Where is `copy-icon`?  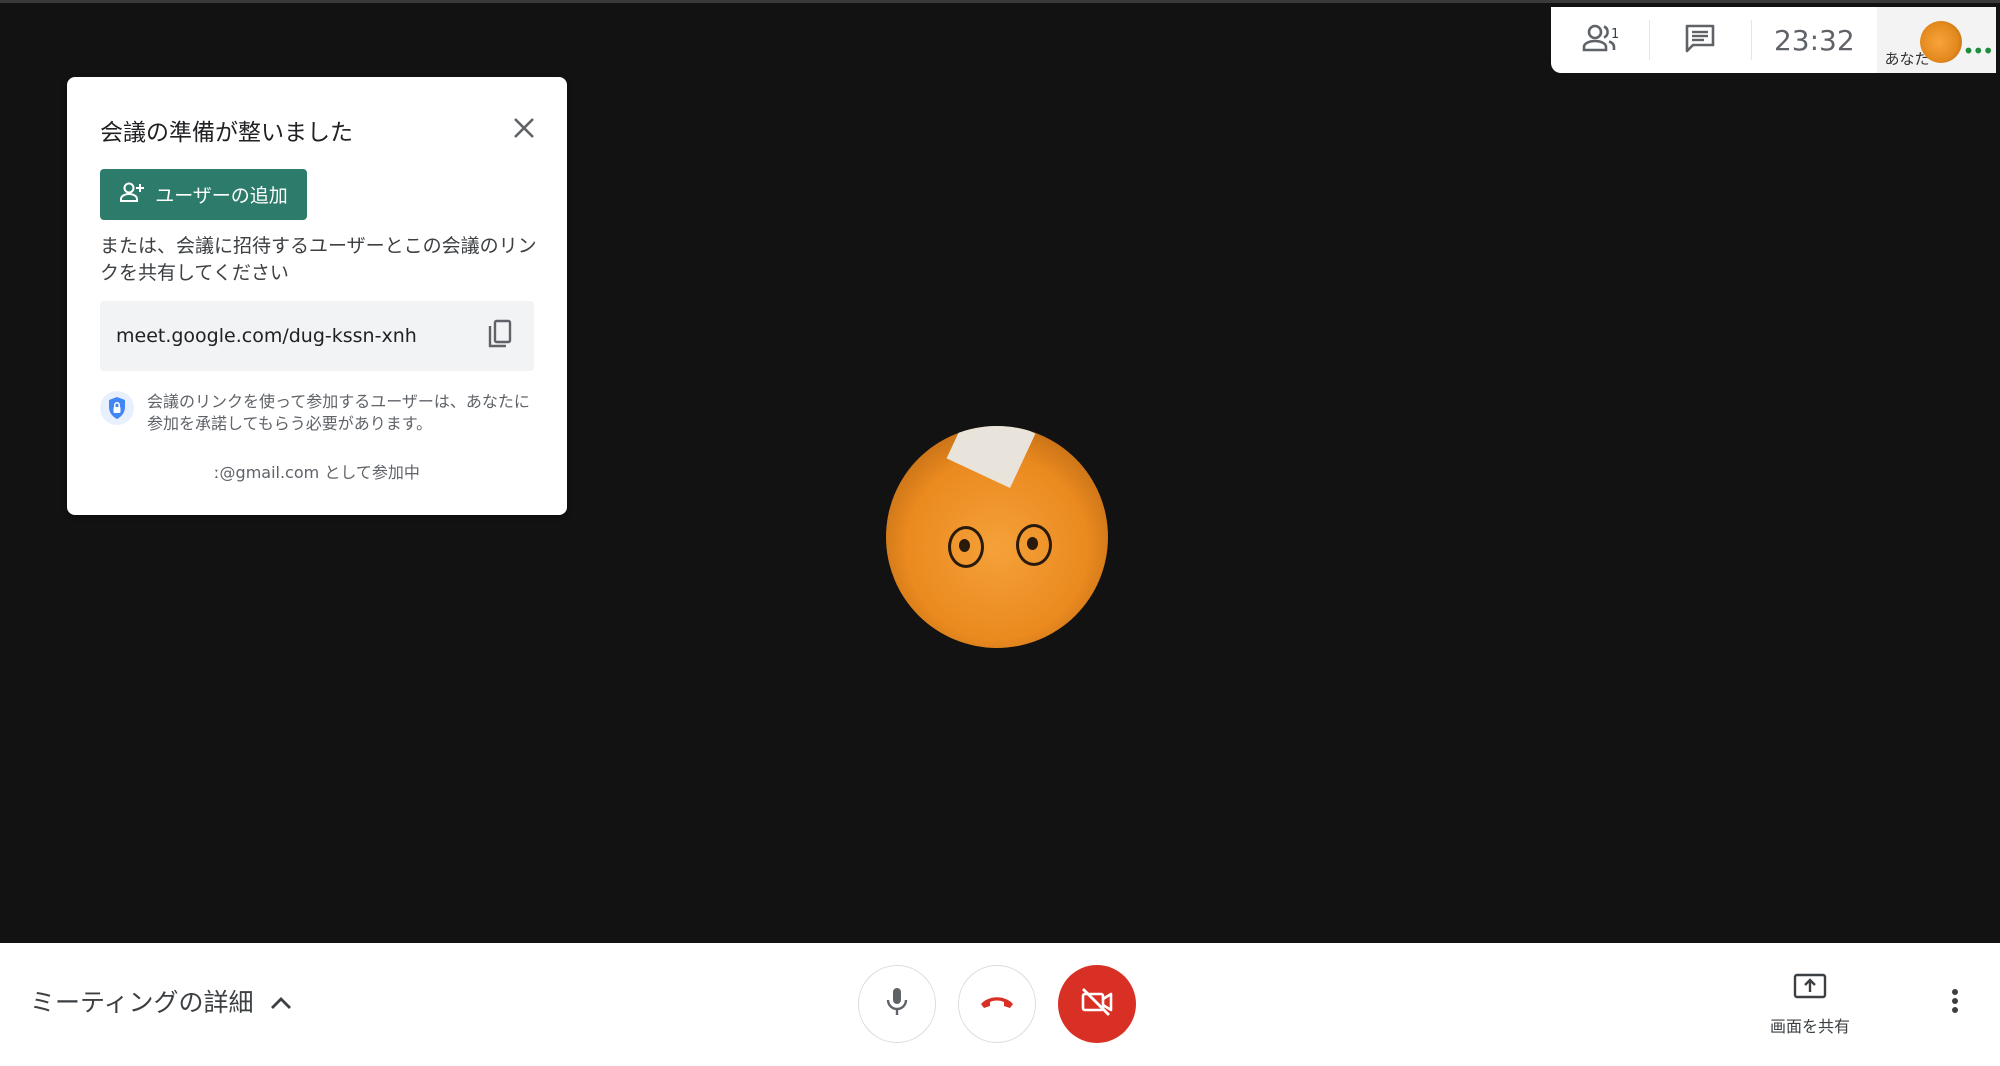 copy-icon is located at coordinates (500, 336).